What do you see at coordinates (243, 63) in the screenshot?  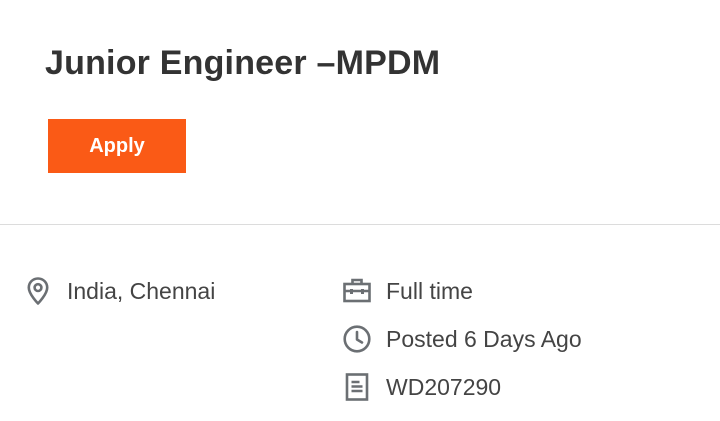 I see `job-title: Junior Engineer –MPDM` at bounding box center [243, 63].